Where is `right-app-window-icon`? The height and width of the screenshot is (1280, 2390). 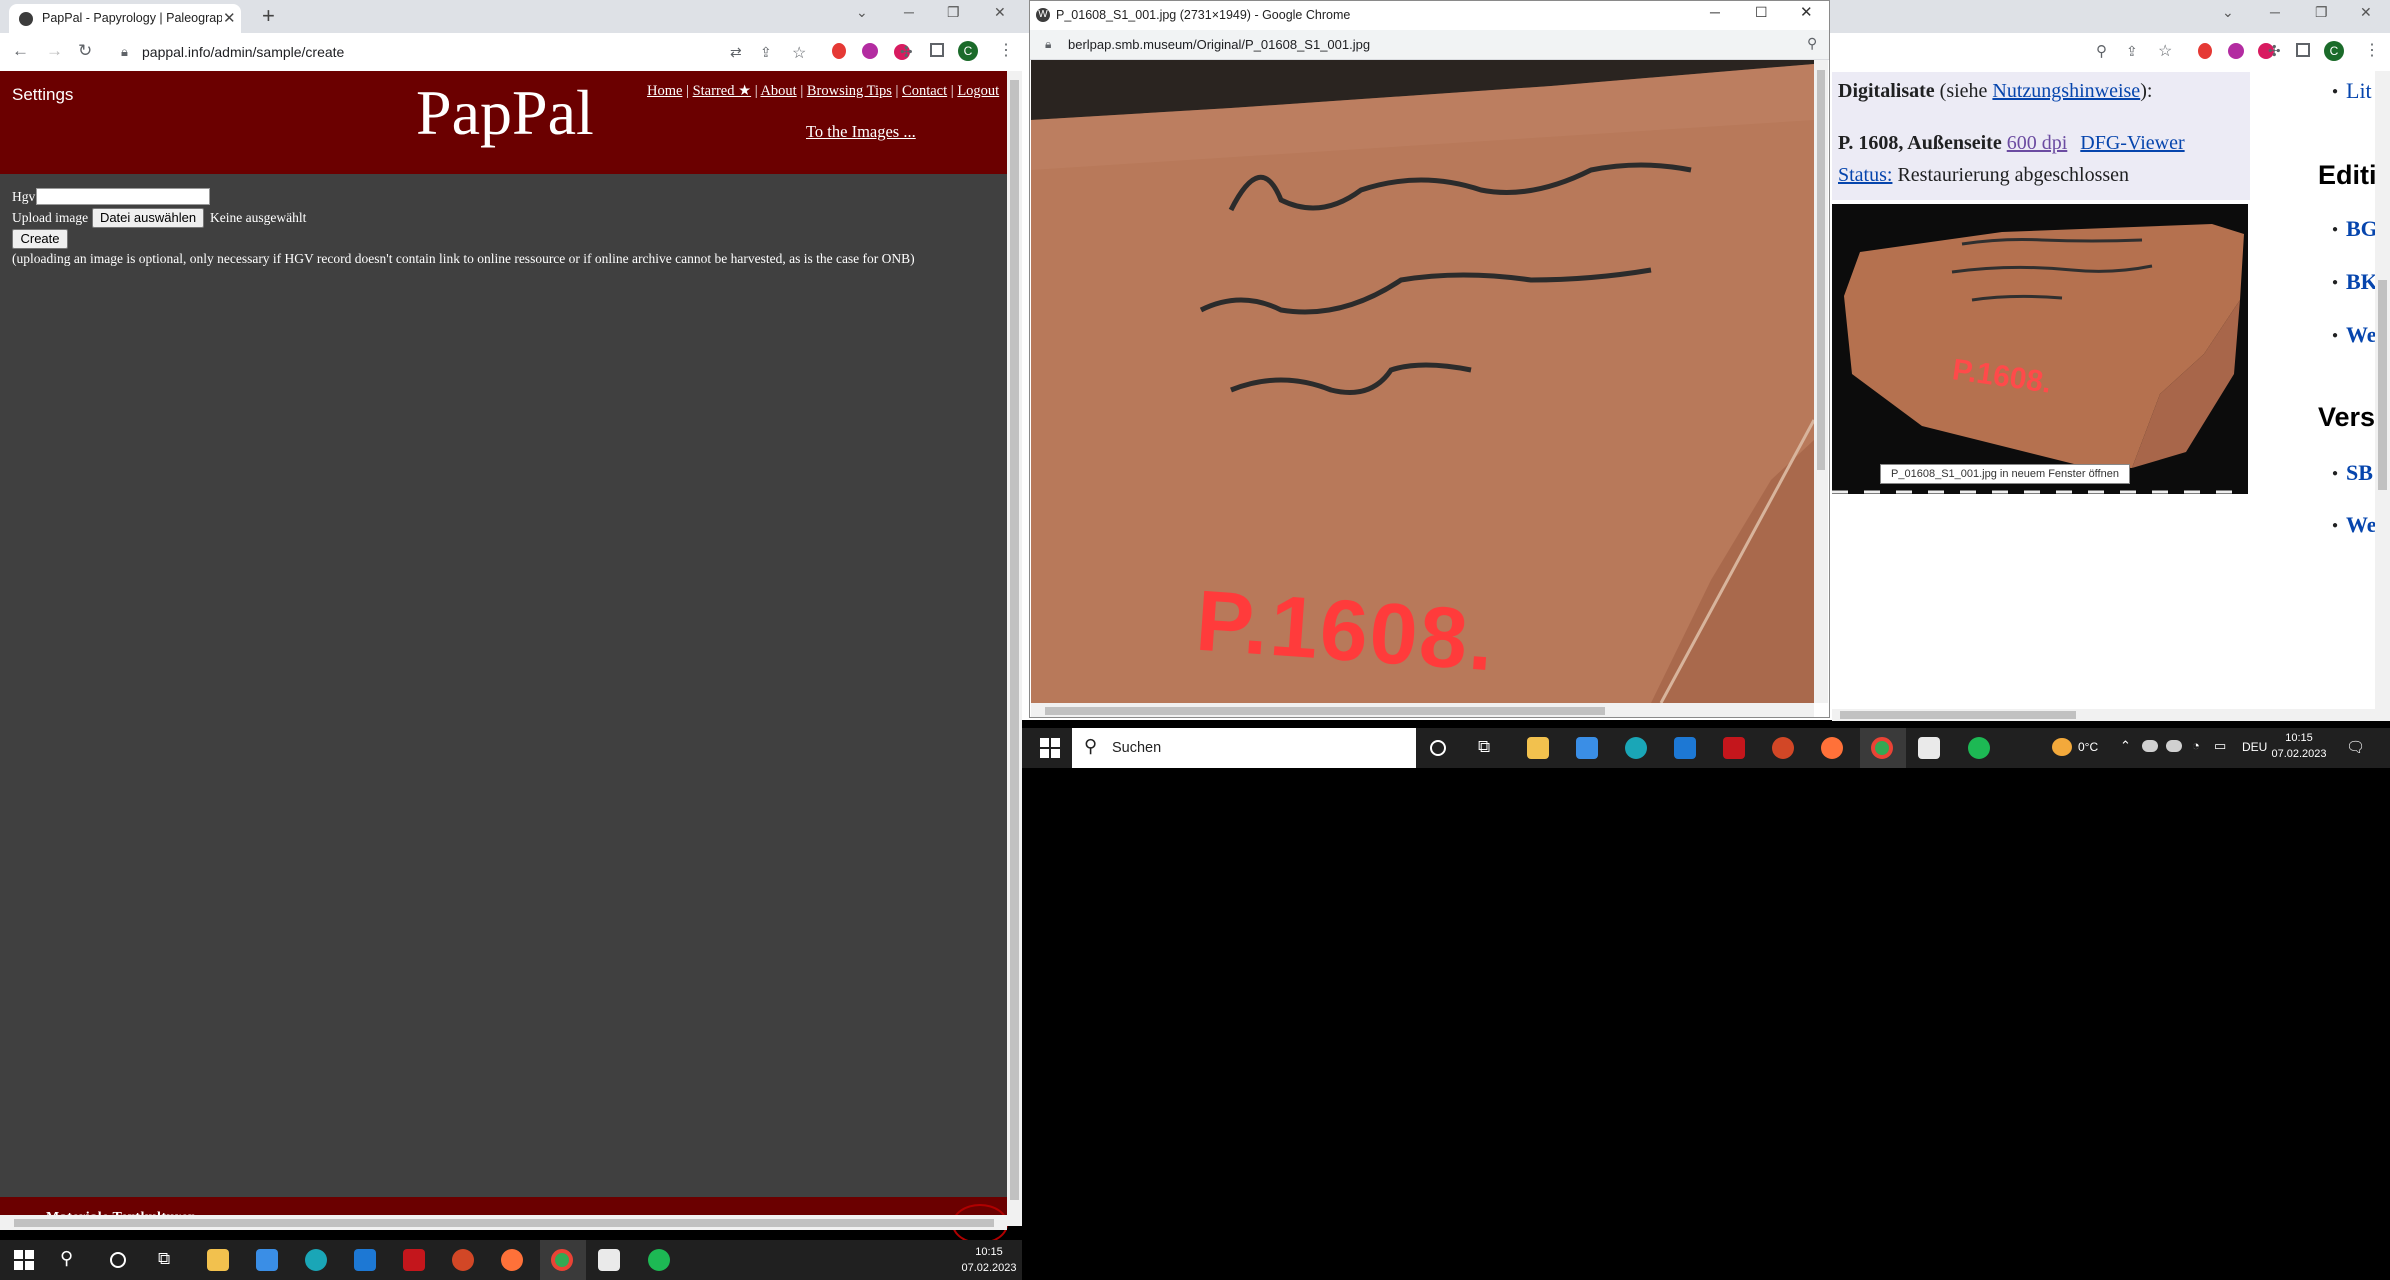 right-app-window-icon is located at coordinates (1929, 748).